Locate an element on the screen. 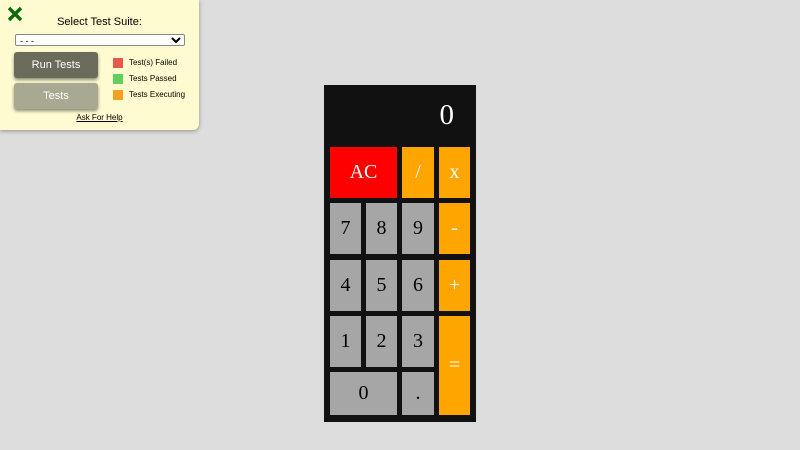  three-button: 3 is located at coordinates (418, 341).